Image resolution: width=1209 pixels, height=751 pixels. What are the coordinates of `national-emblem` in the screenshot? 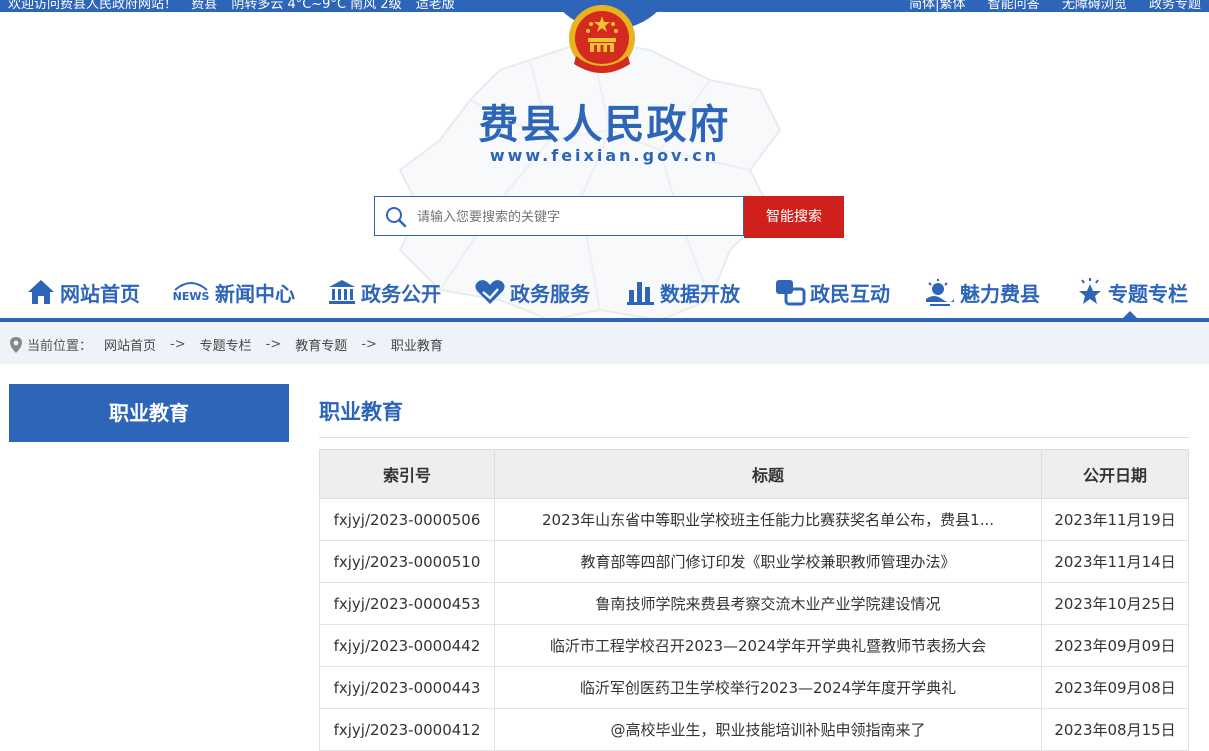 It's located at (602, 39).